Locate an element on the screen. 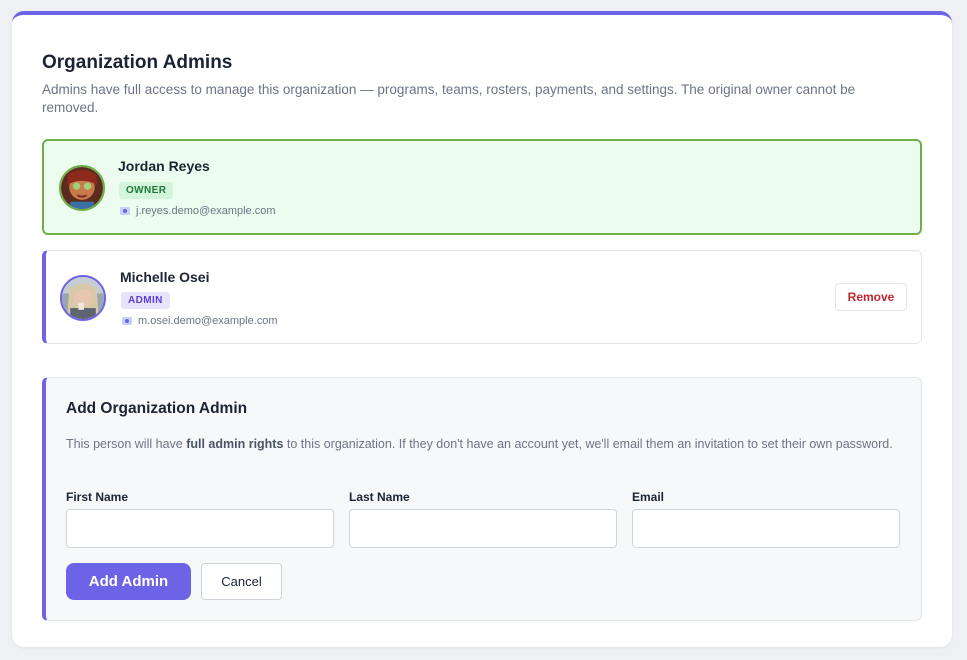 The height and width of the screenshot is (660, 967). admin-email: j.reyes.demo@example.com is located at coordinates (198, 211).